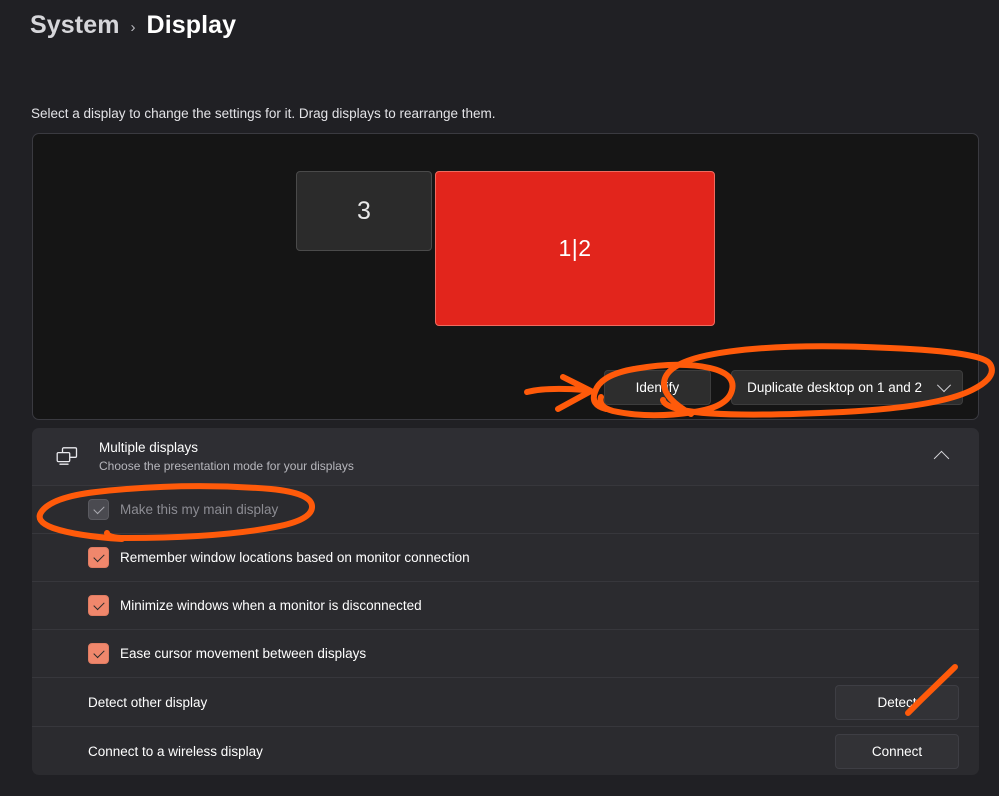 The image size is (999, 796). I want to click on checkbox-label: Make this my main display, so click(199, 509).